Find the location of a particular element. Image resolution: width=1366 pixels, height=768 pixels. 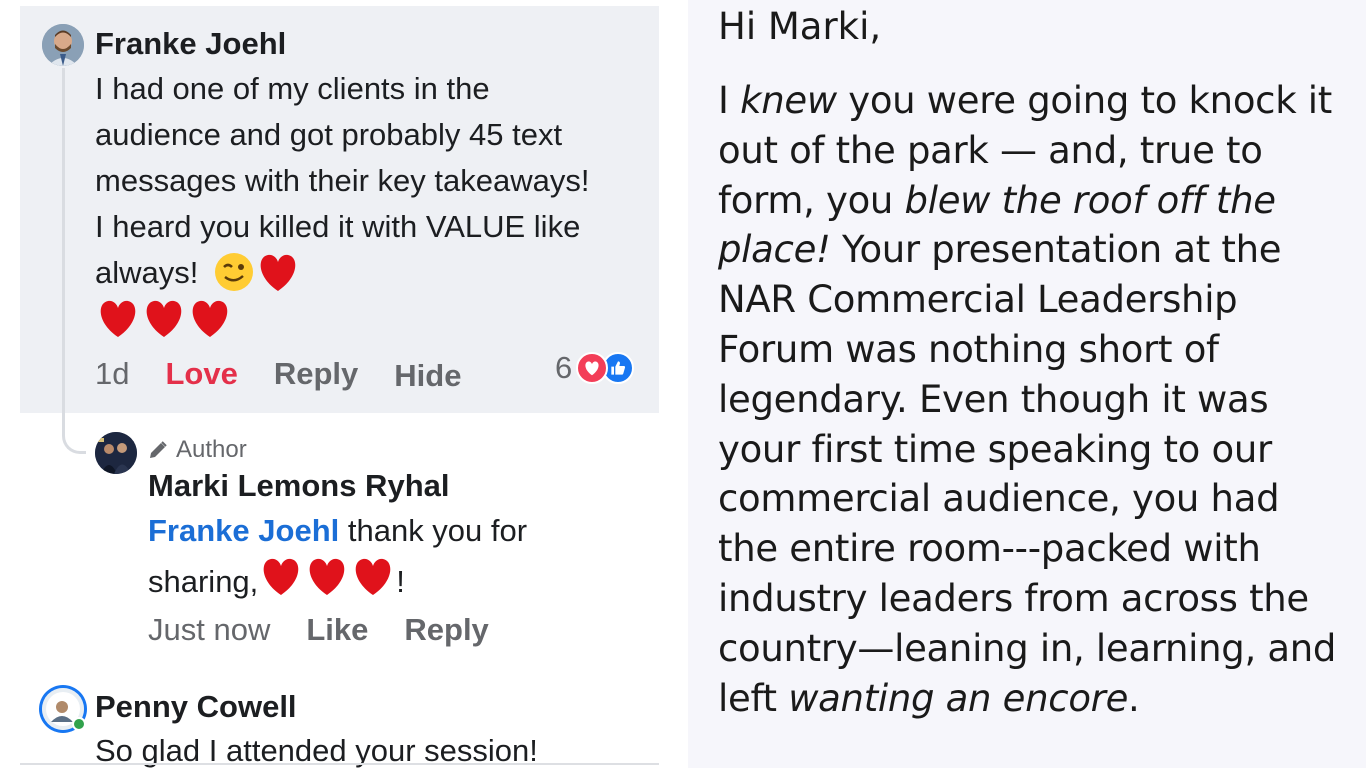

comment-body-end: ! is located at coordinates (400, 581).